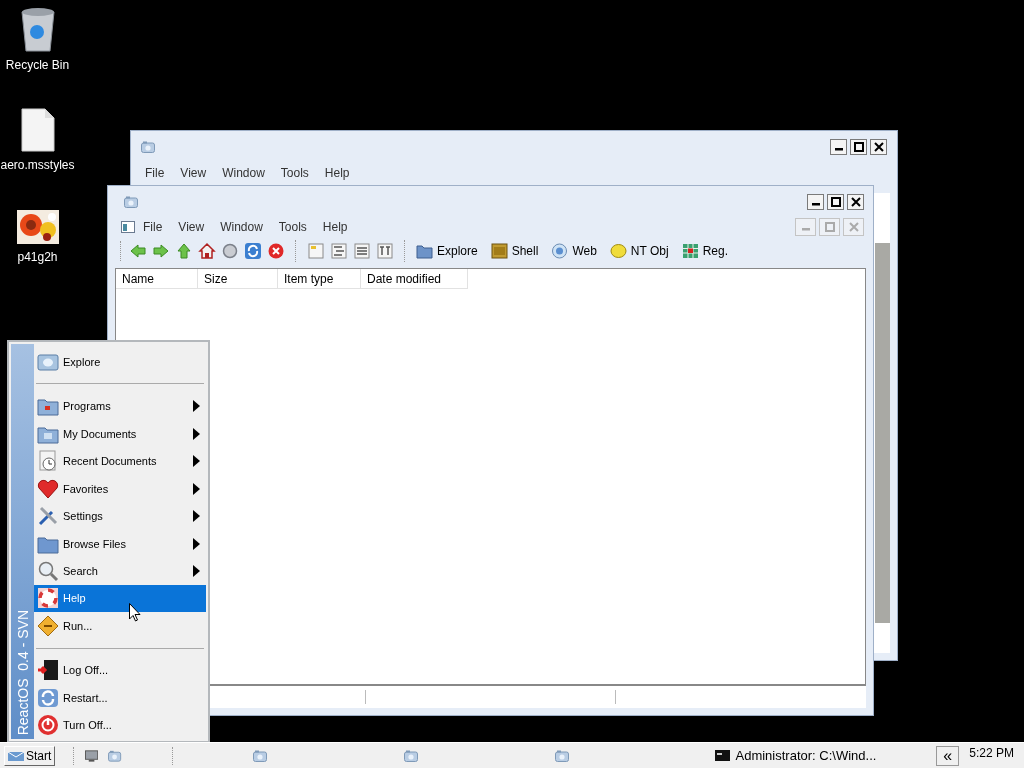  I want to click on scrollbar, so click(882, 433).